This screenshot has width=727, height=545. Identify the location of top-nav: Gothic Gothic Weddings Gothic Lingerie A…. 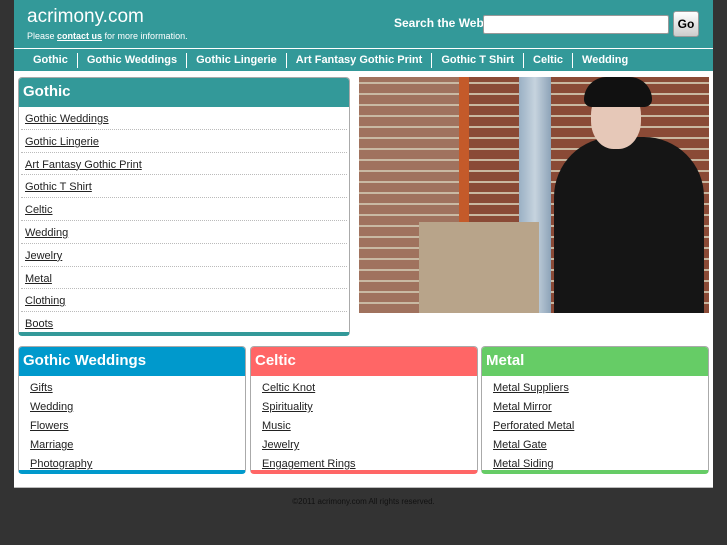
(363, 60).